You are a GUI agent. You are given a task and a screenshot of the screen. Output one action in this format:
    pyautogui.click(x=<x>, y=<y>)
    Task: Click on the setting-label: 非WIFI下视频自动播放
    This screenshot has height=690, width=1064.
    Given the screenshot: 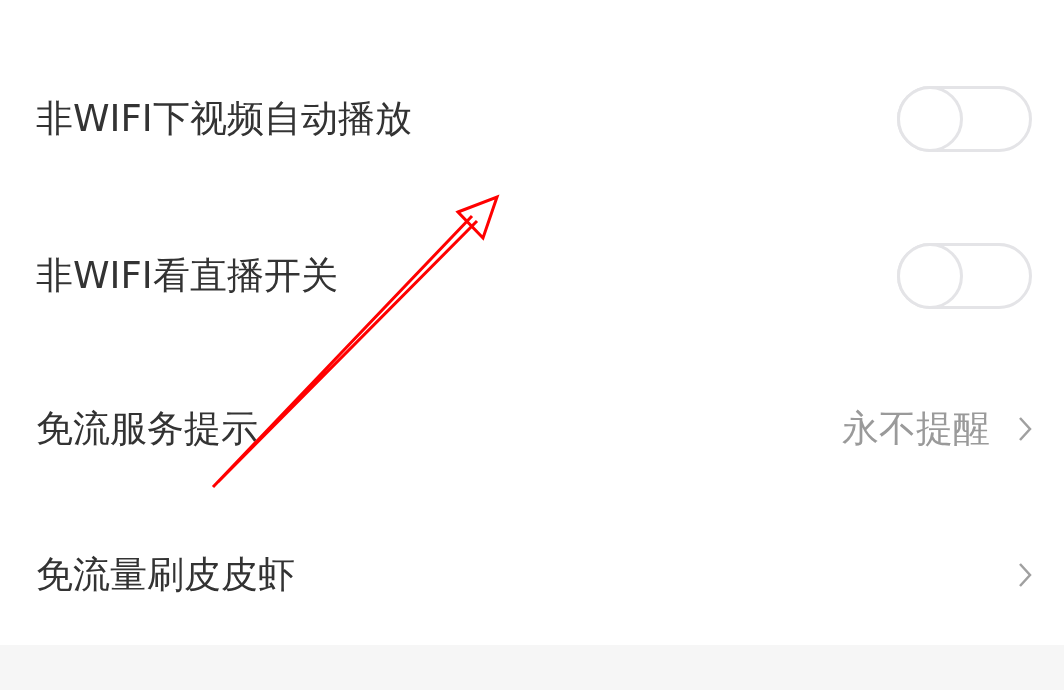 What is the action you would take?
    pyautogui.click(x=224, y=118)
    